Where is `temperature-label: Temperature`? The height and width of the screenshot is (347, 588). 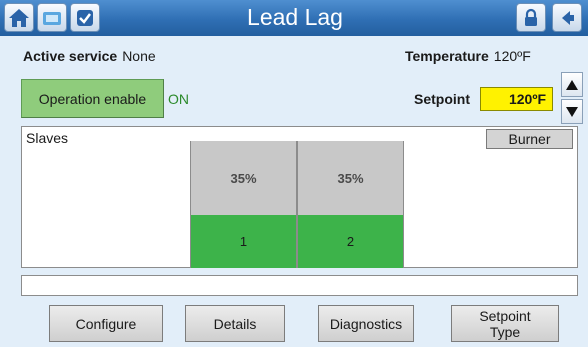 temperature-label: Temperature is located at coordinates (447, 56).